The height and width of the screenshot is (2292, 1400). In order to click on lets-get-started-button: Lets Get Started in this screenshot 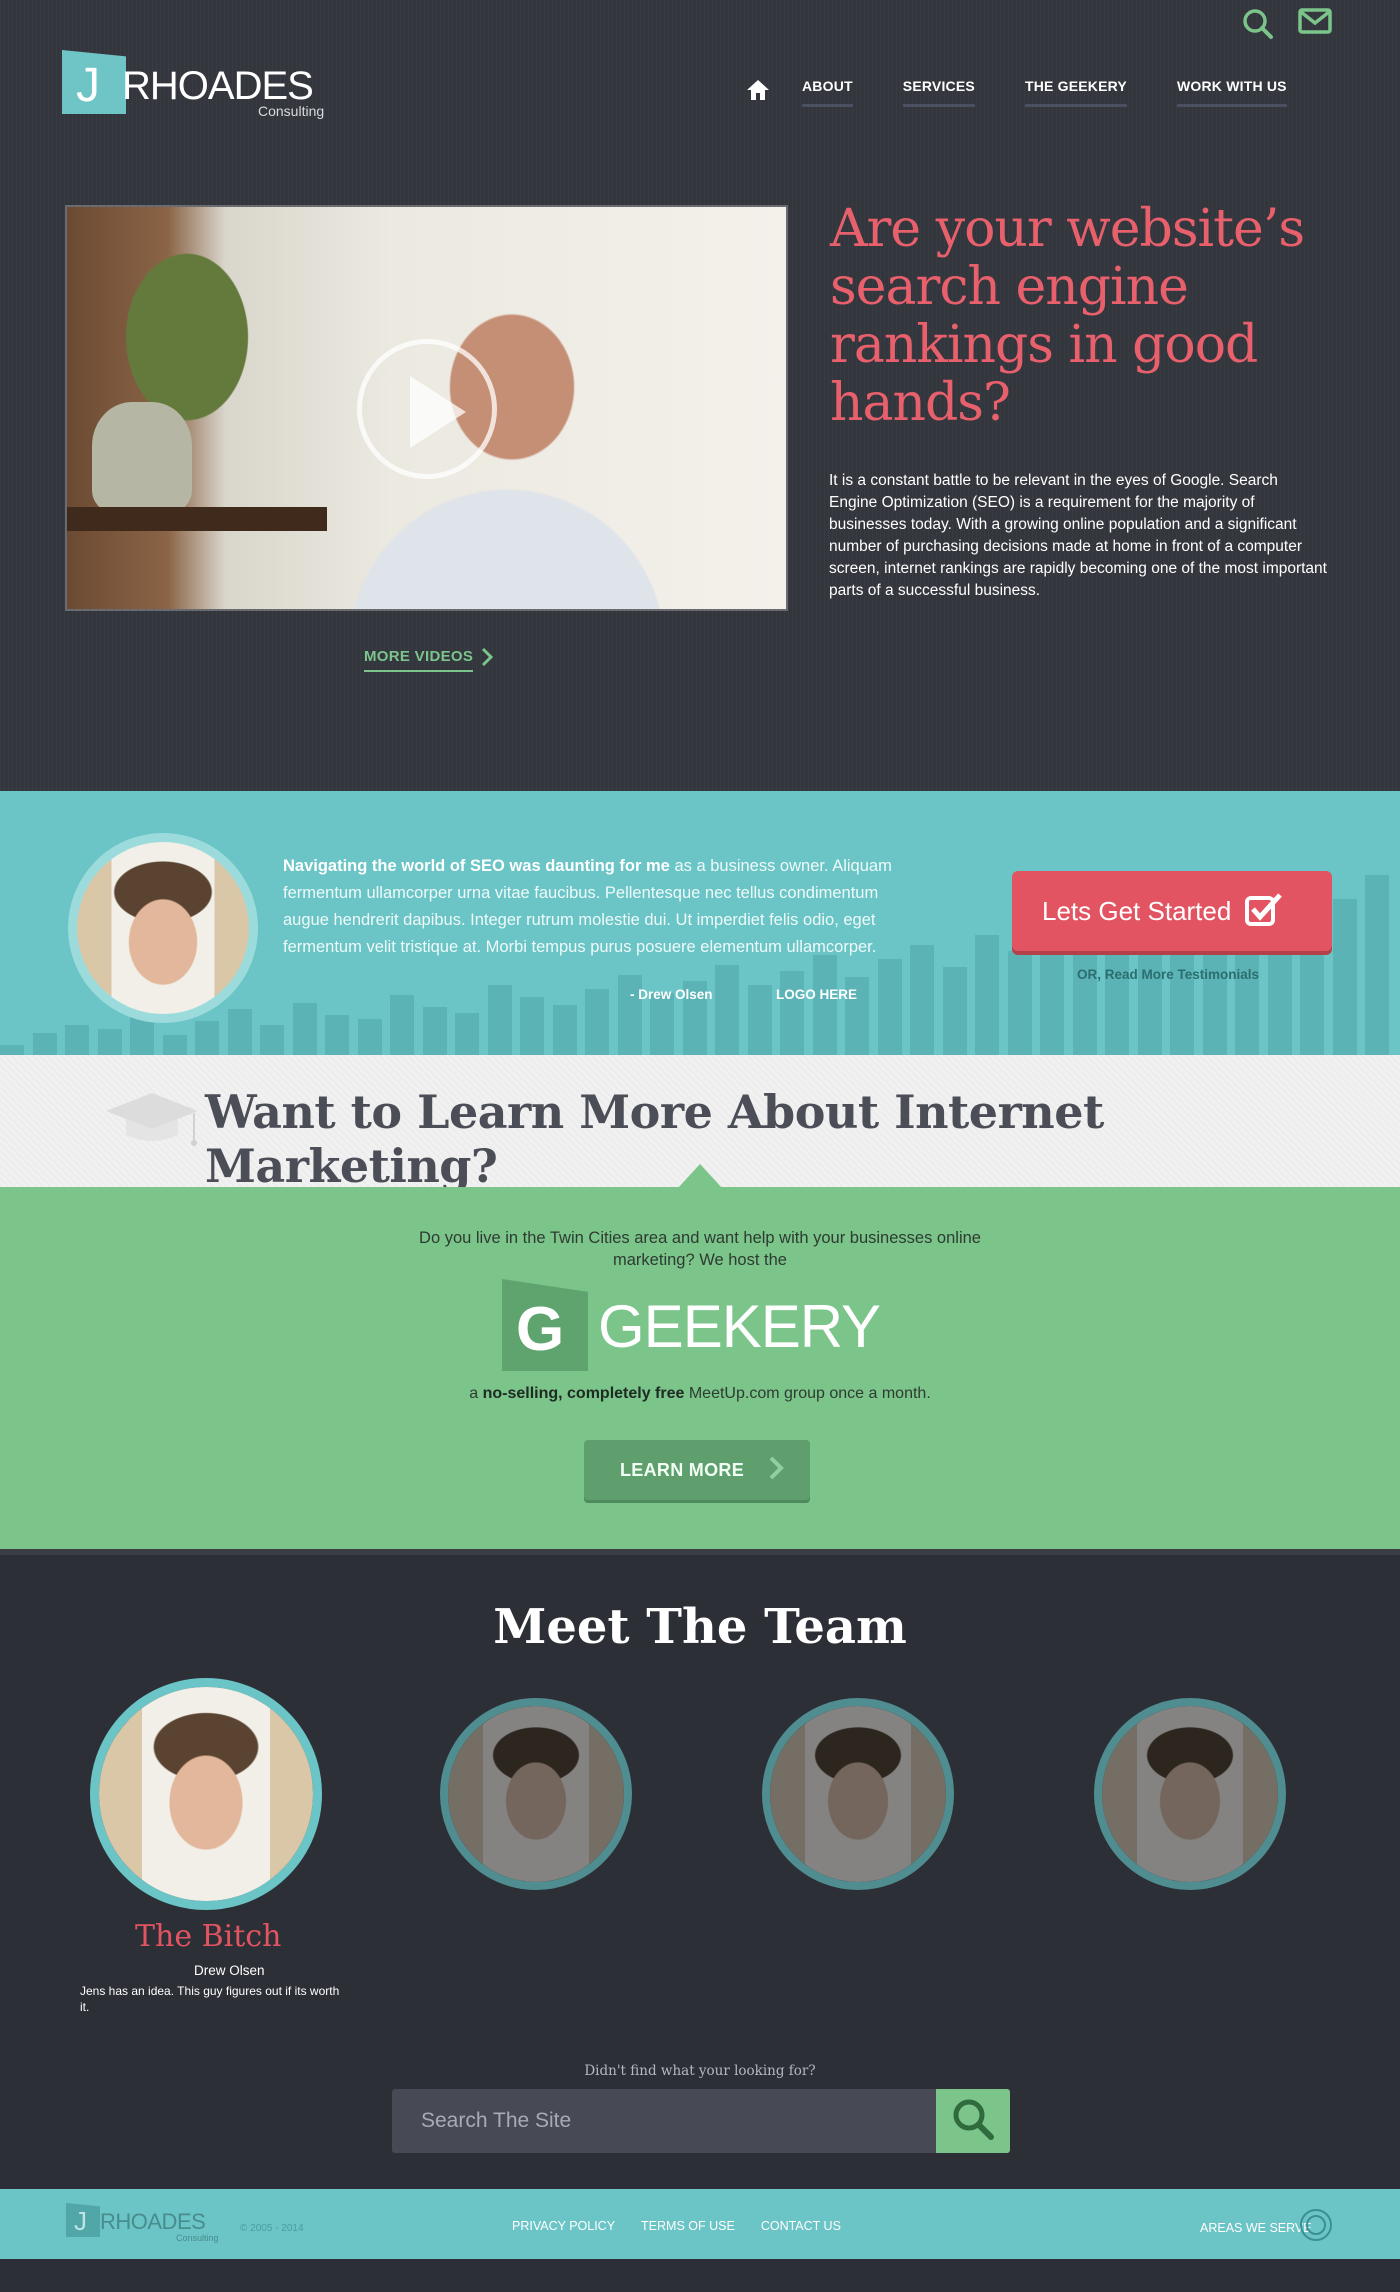, I will do `click(1172, 911)`.